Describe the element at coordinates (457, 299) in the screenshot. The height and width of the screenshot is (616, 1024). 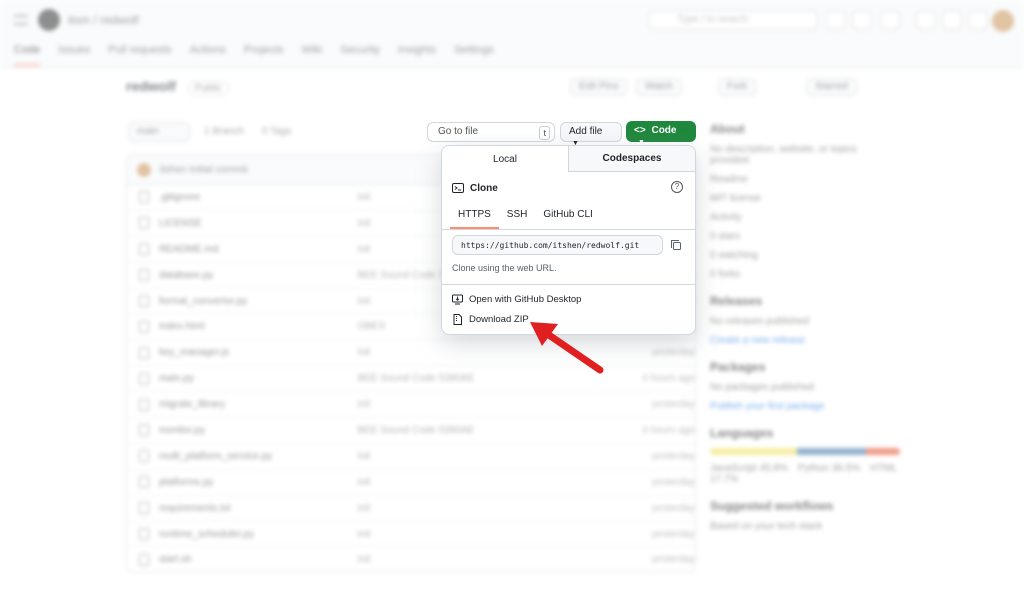
I see `desktop-download-icon` at that location.